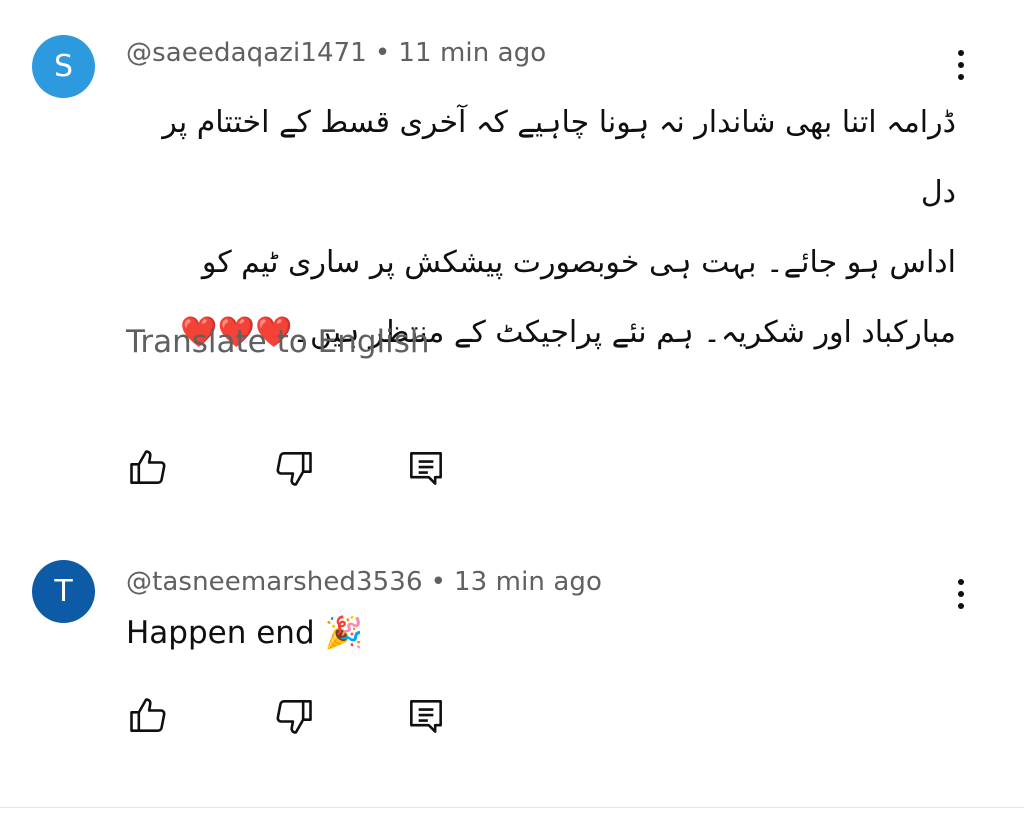  Describe the element at coordinates (245, 633) in the screenshot. I see `comment-text: Happen end 🎉` at that location.